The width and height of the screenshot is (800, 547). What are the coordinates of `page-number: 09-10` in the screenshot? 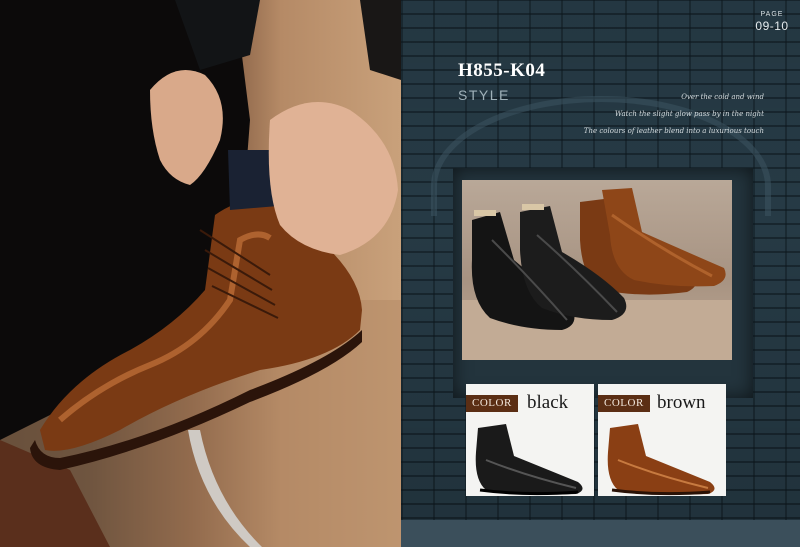 It's located at (772, 26).